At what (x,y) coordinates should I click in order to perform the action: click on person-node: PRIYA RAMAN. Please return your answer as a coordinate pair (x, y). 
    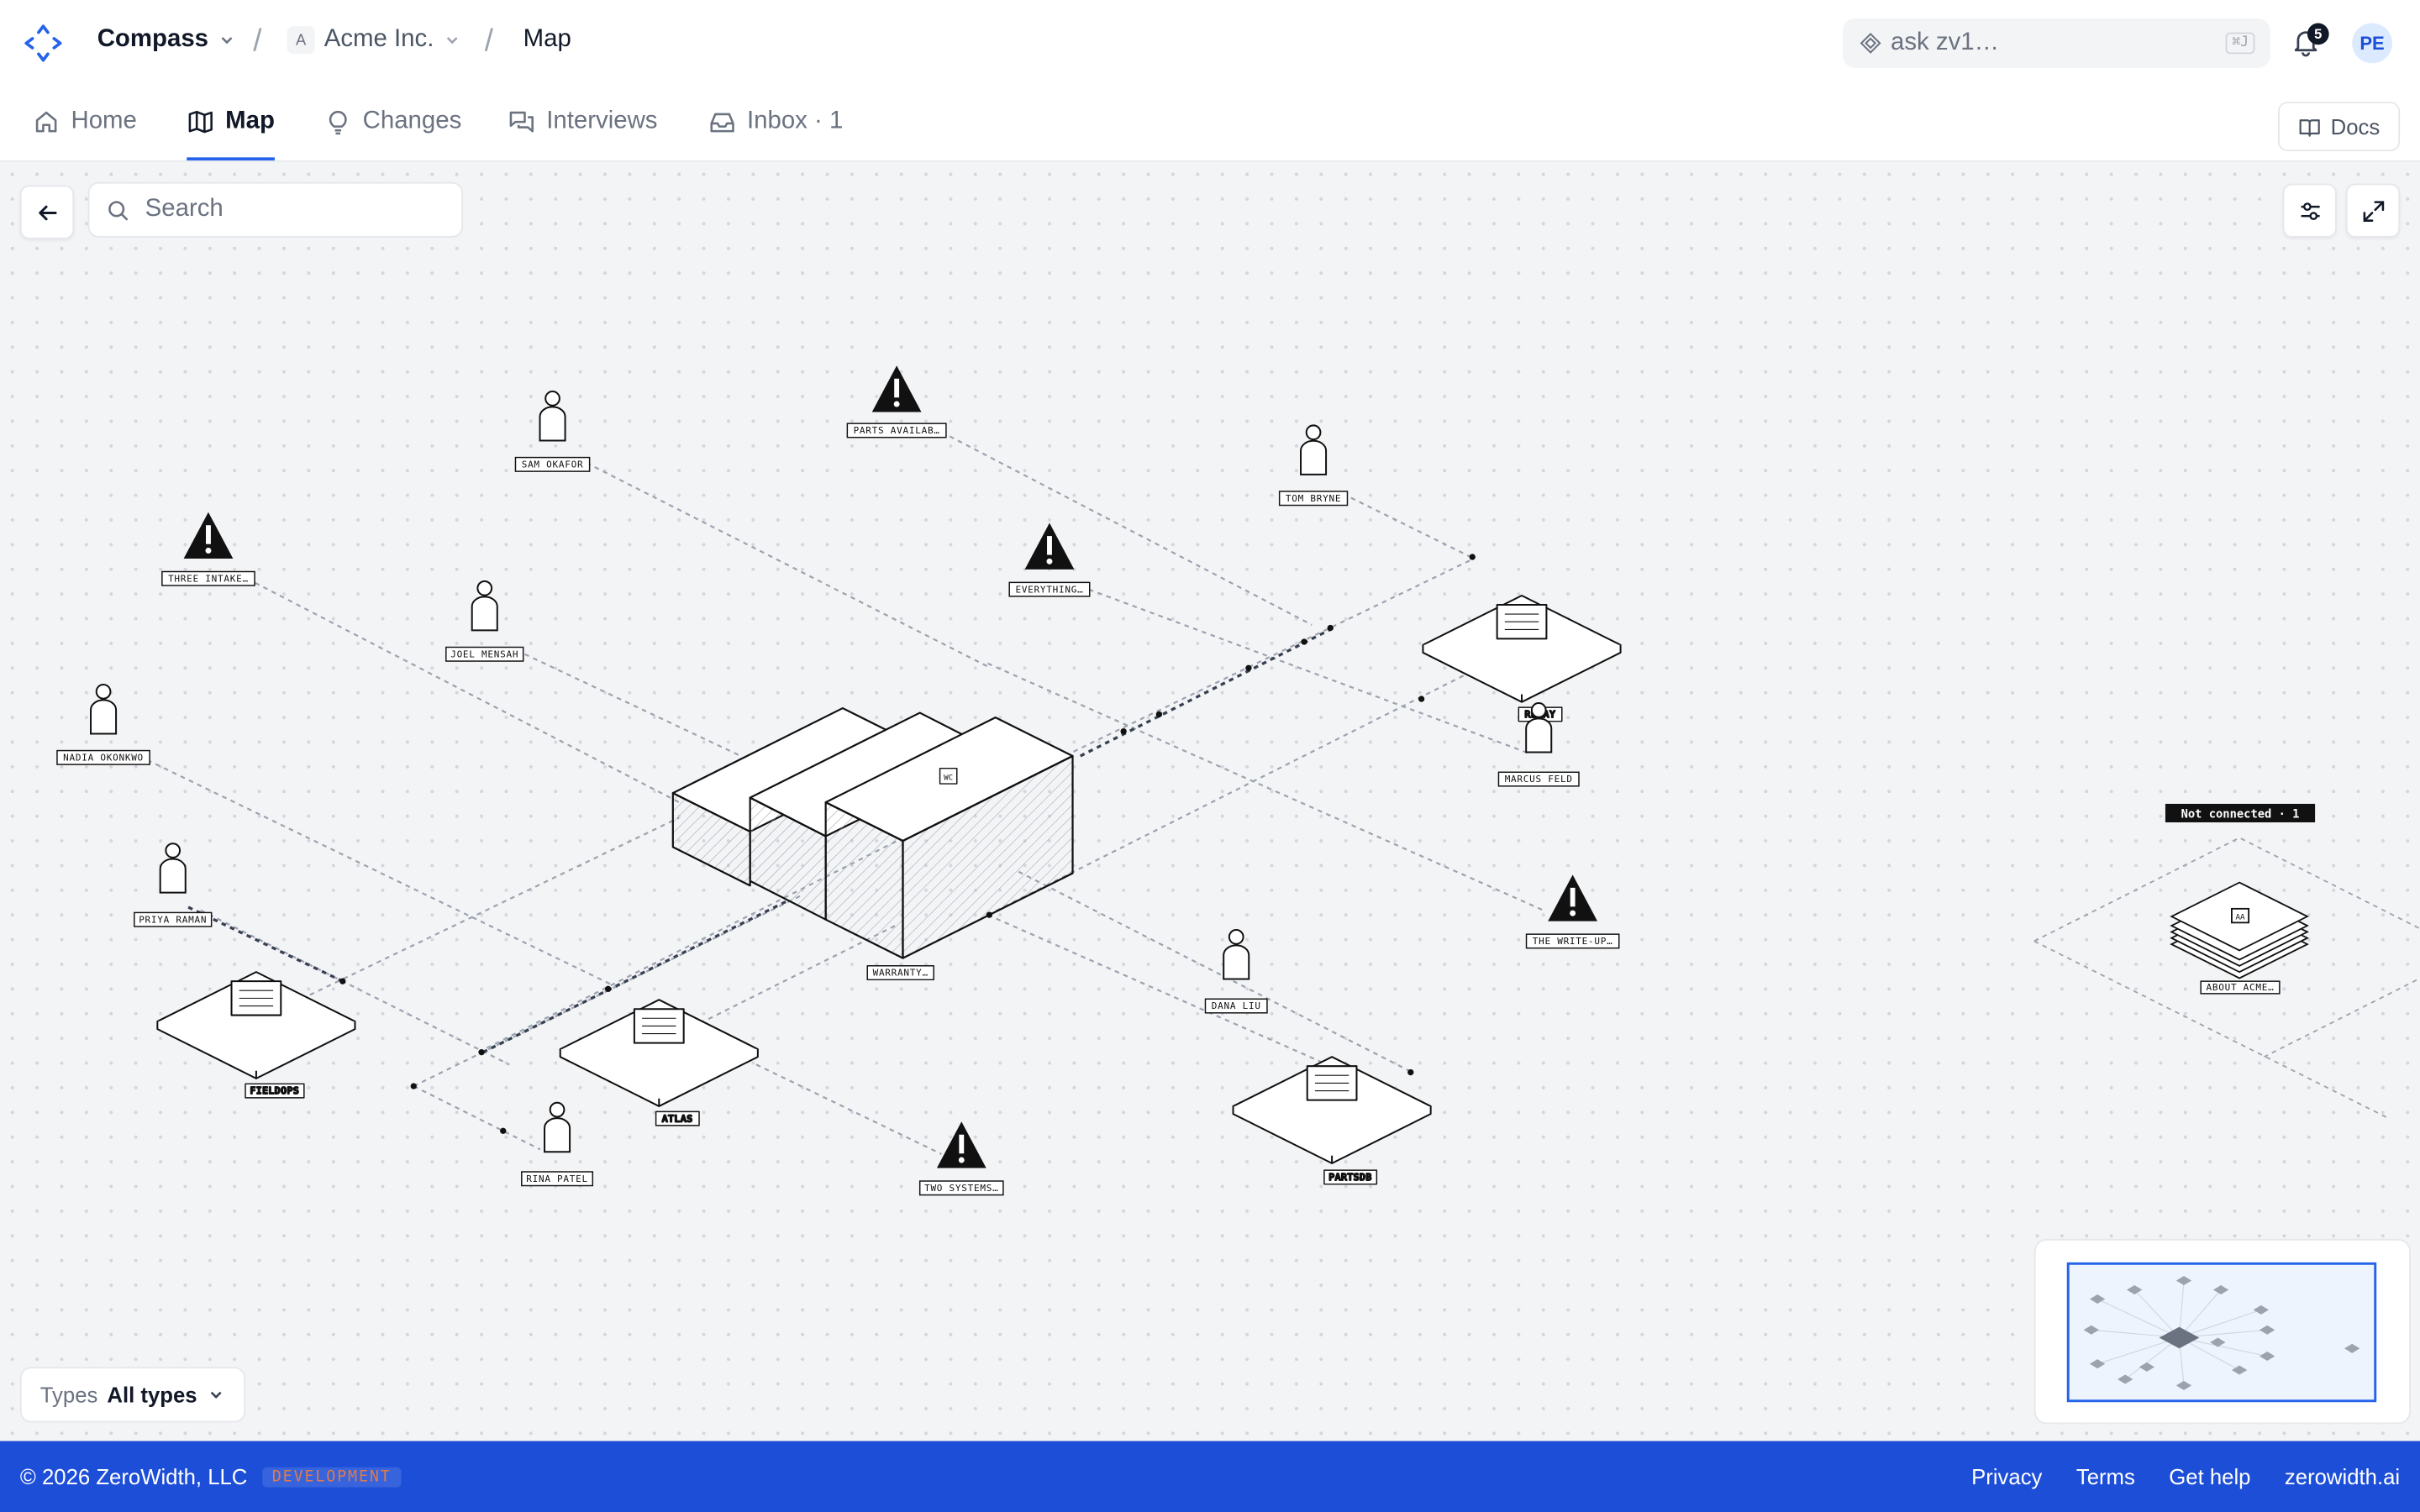
    Looking at the image, I should click on (173, 885).